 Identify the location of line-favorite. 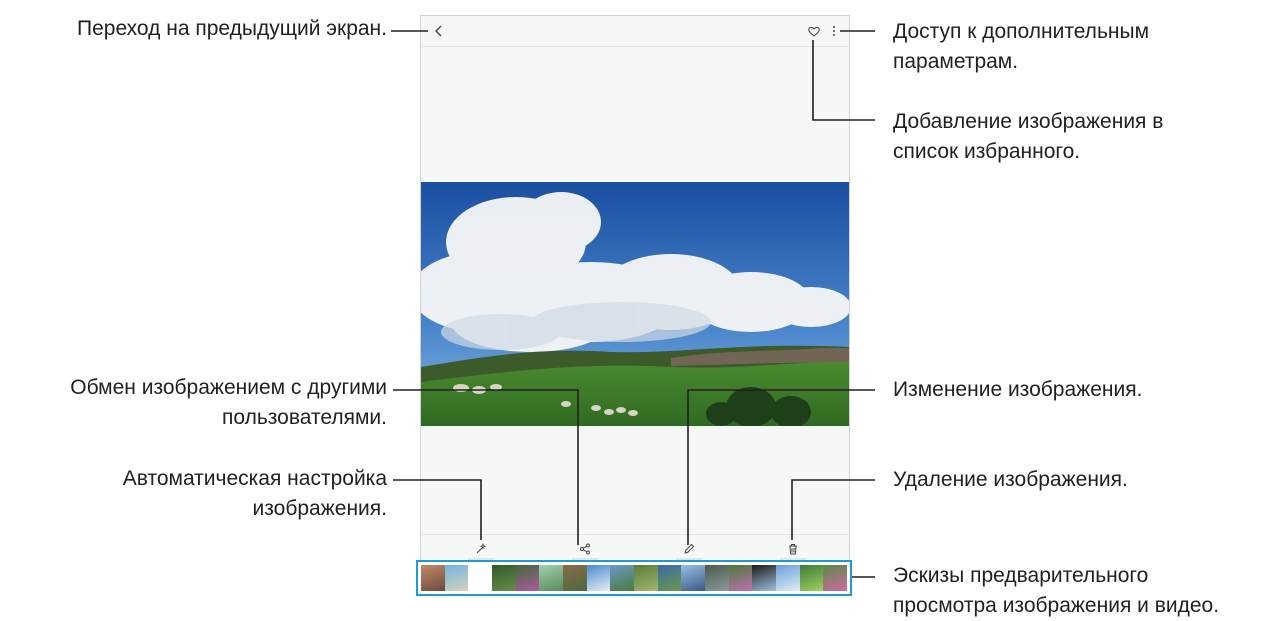
(843, 80).